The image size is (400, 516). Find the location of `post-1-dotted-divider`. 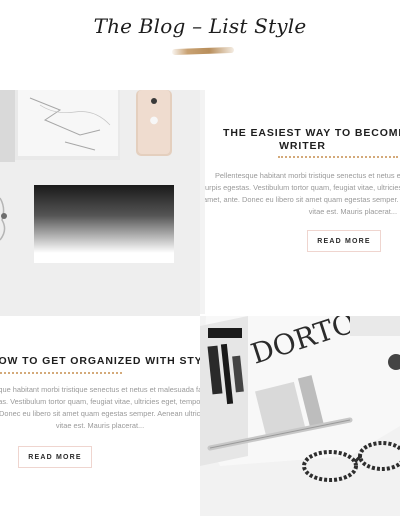

post-1-dotted-divider is located at coordinates (338, 158).